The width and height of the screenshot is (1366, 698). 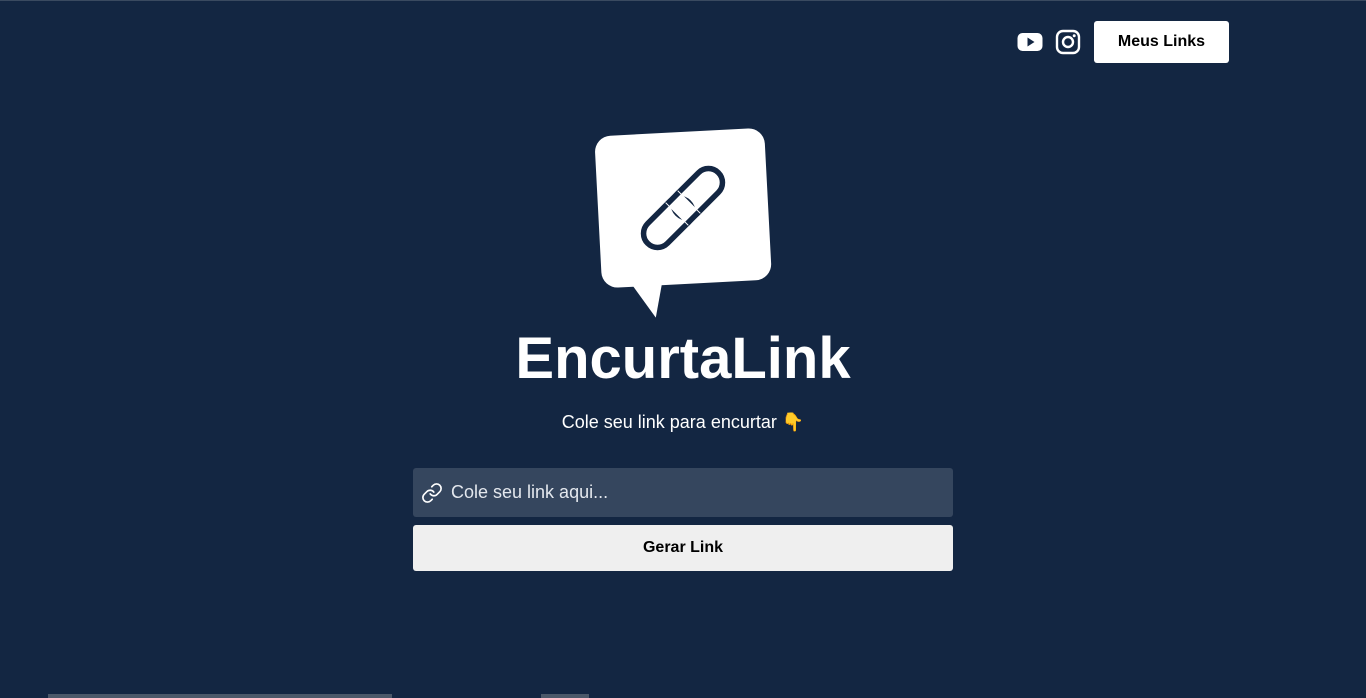 I want to click on top-divider, so click(x=683, y=0).